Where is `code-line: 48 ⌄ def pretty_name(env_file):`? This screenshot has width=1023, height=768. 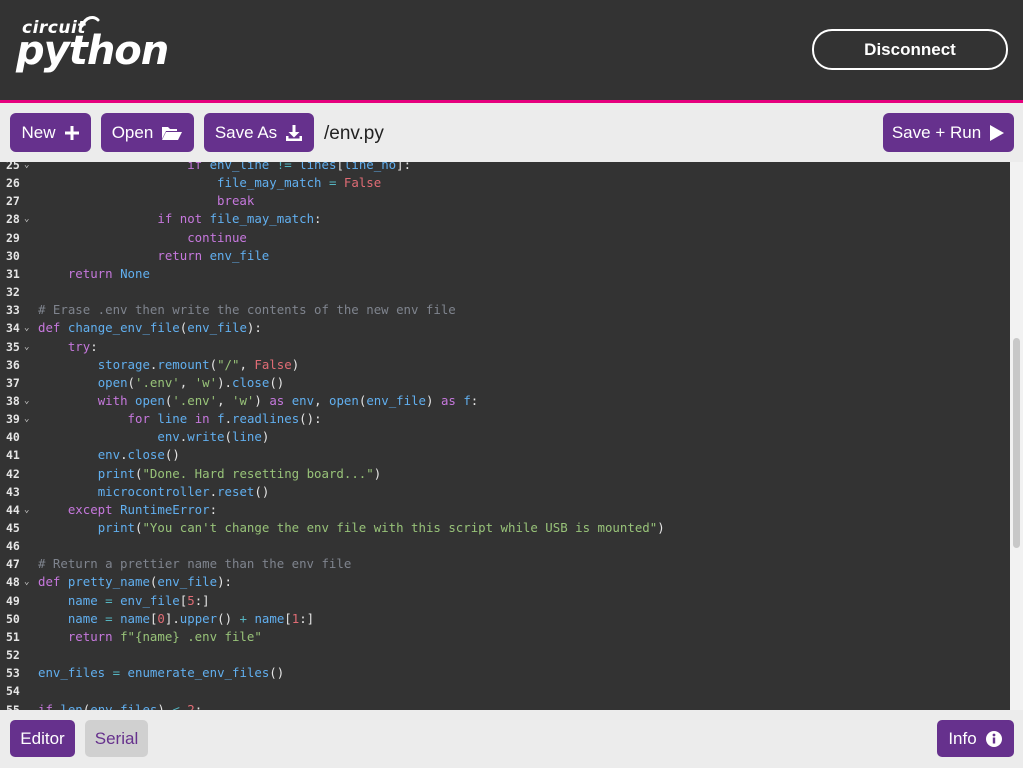
code-line: 48 ⌄ def pretty_name(env_file): is located at coordinates (505, 582).